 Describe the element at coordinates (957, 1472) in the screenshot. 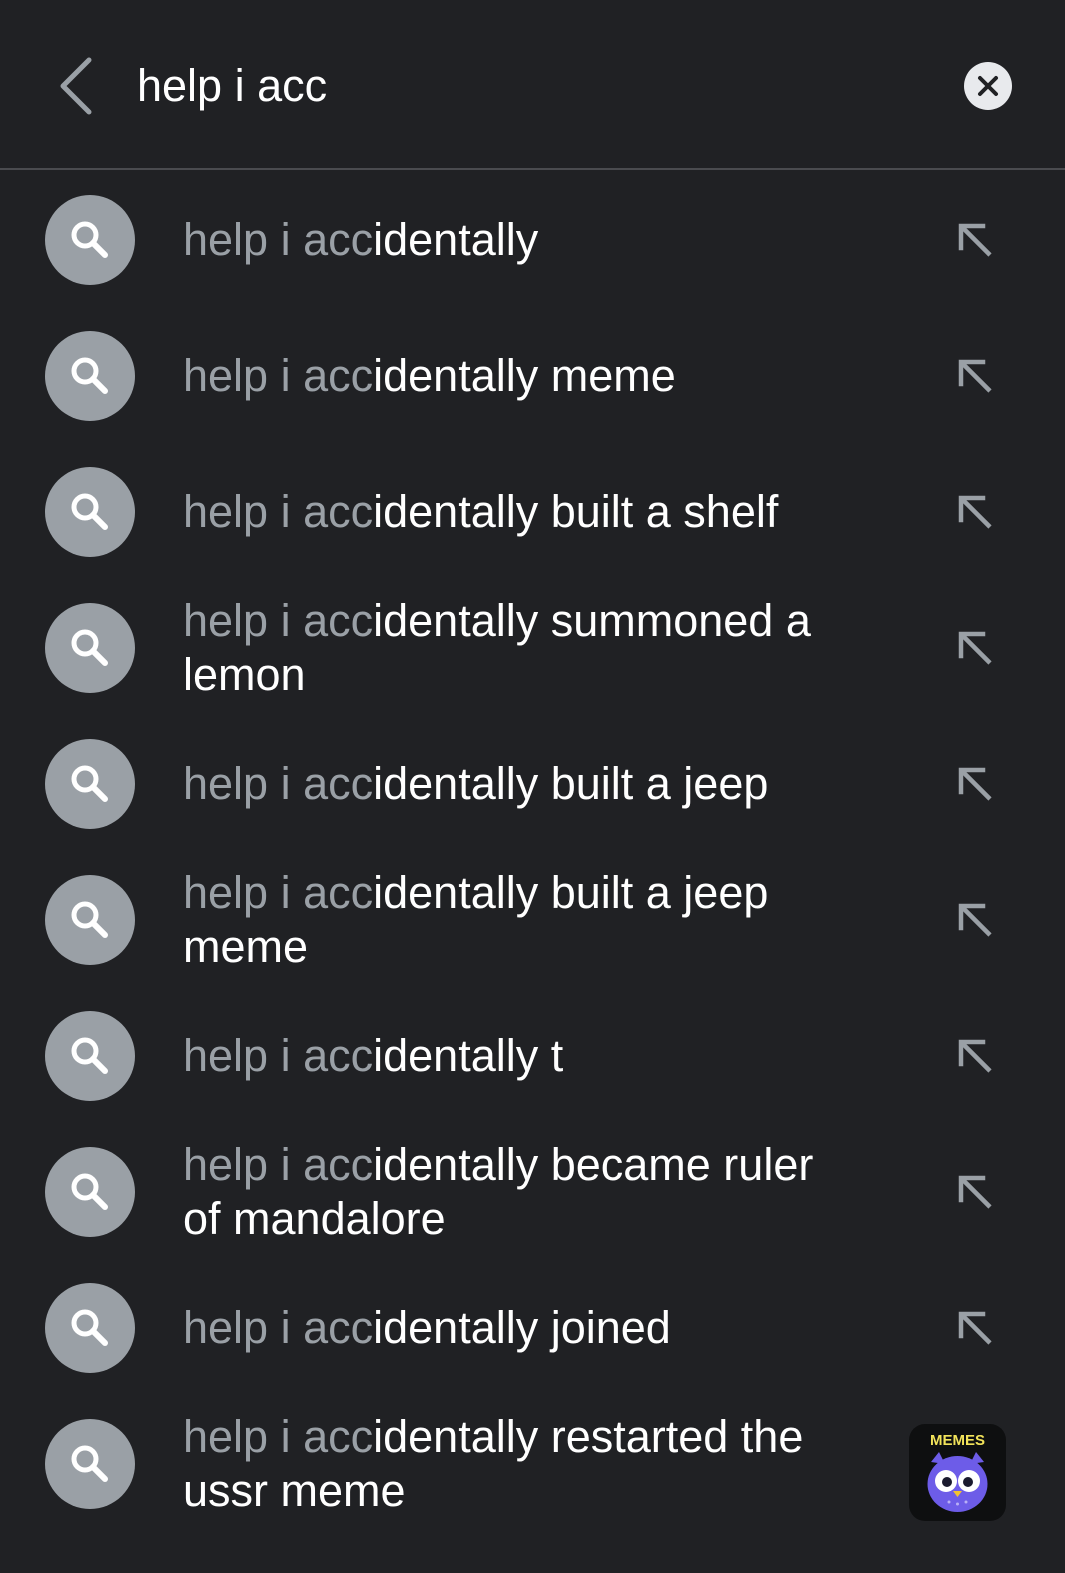

I see `memes-logo: MEMES` at that location.